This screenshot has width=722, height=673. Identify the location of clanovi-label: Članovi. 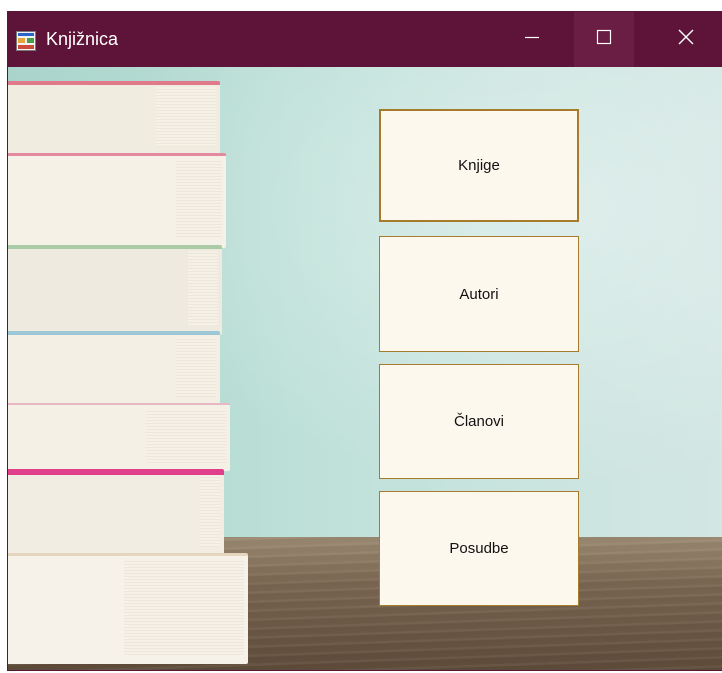
(479, 421).